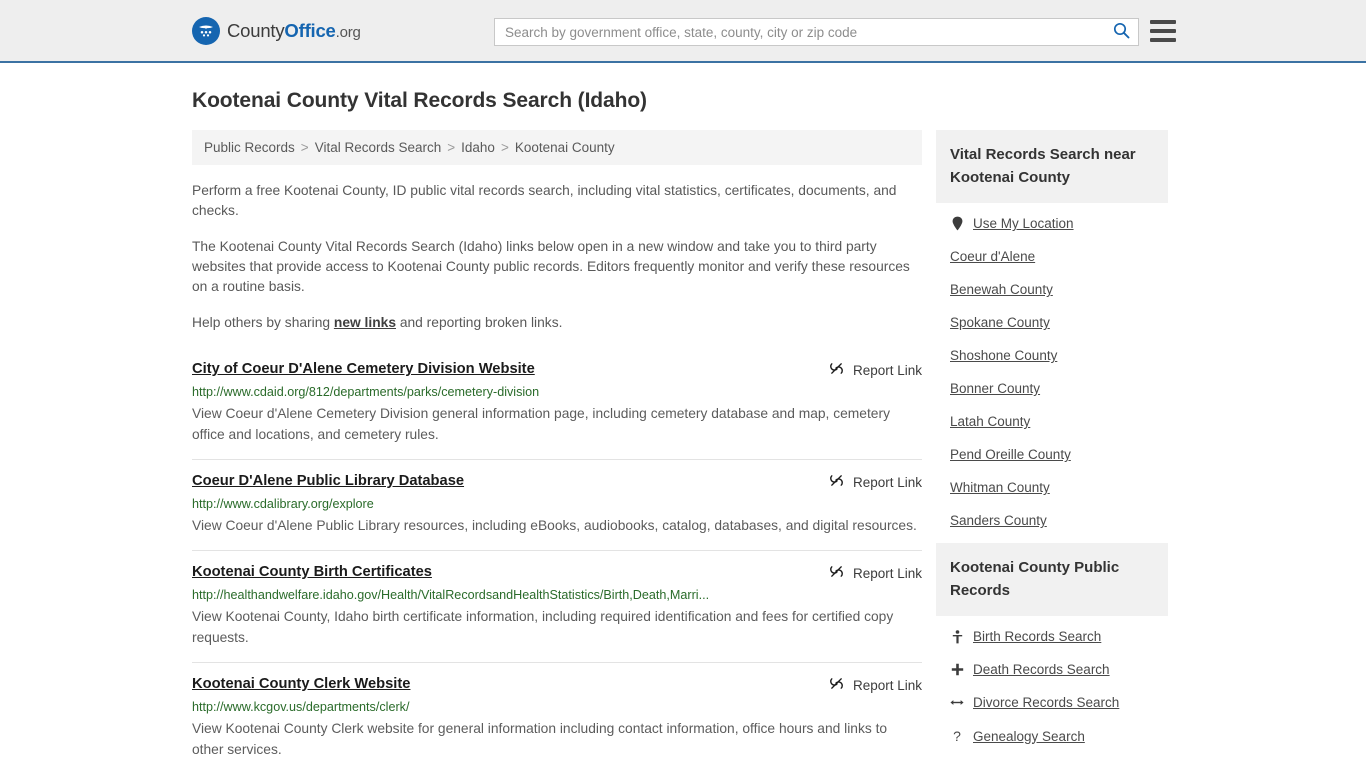  Describe the element at coordinates (1059, 388) in the screenshot. I see `sidebar-item-bonner-county: Bonner County` at that location.